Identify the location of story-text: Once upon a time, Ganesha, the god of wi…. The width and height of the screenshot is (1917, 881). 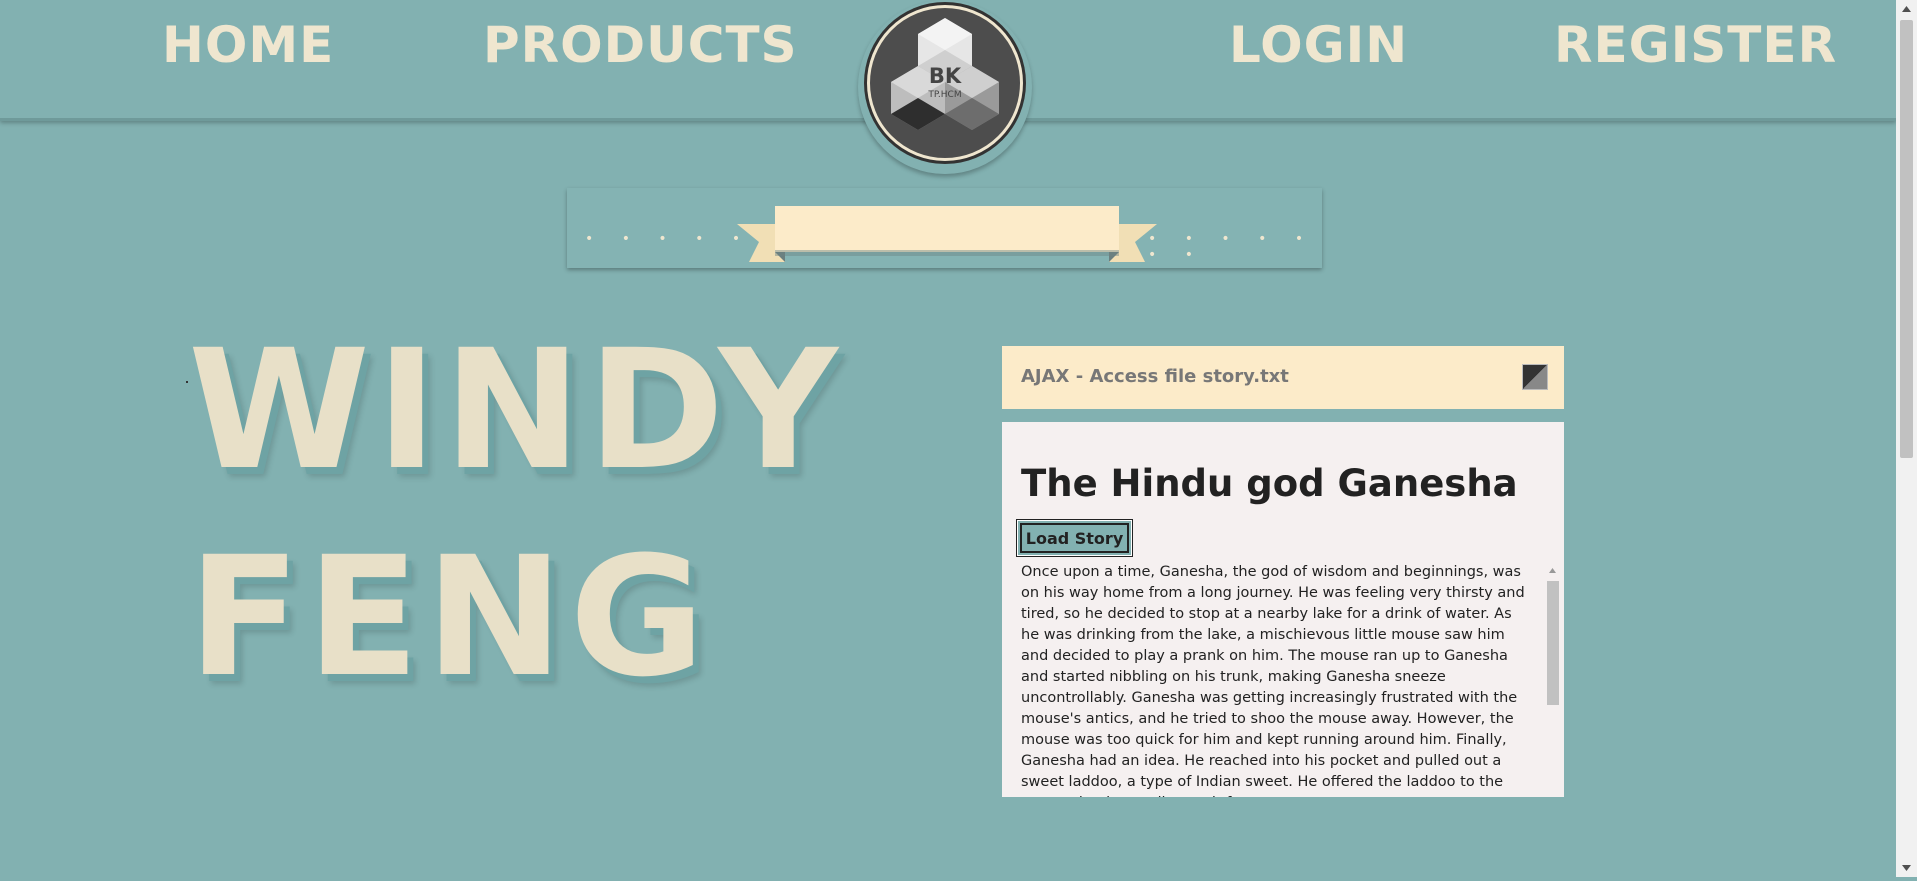
(1273, 680).